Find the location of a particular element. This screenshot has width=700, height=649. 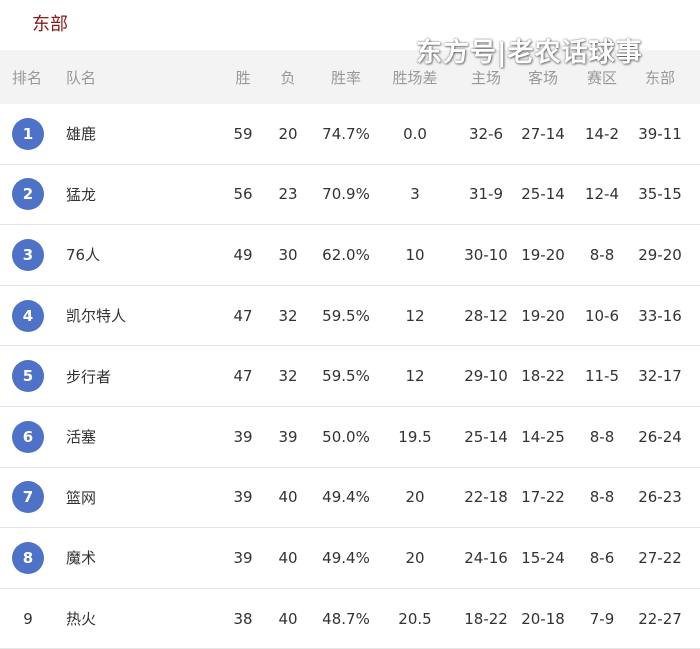

conference-record-cell: 35-15 is located at coordinates (660, 194).